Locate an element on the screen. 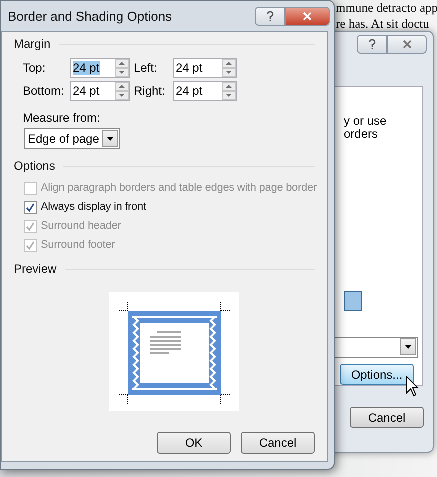  document-text: re has. At sit doctu is located at coordinates (383, 24).